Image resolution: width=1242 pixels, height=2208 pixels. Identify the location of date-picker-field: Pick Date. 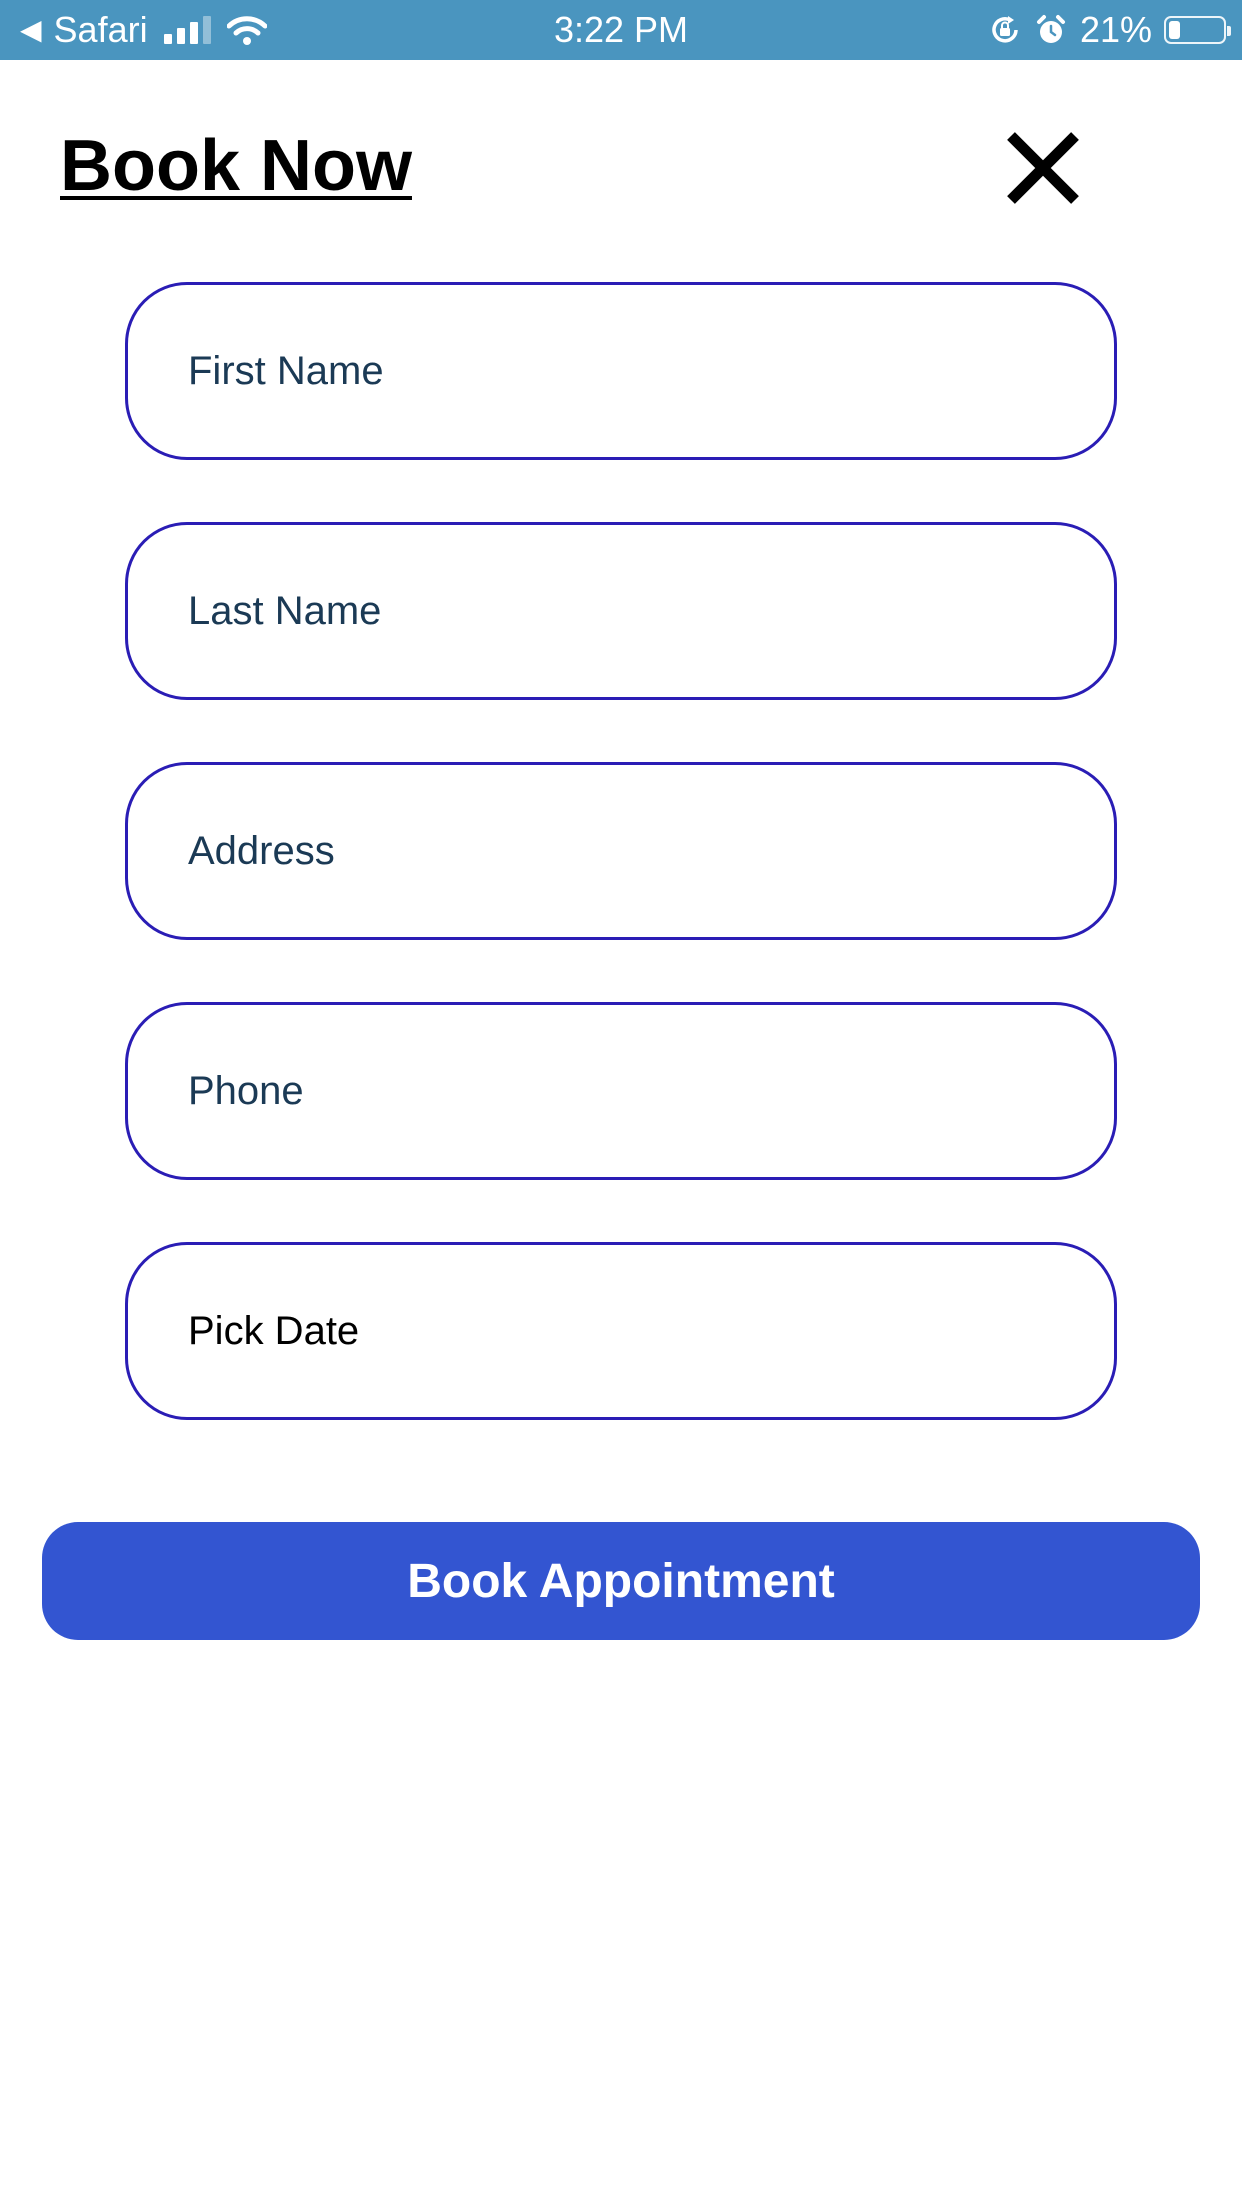
(621, 1331).